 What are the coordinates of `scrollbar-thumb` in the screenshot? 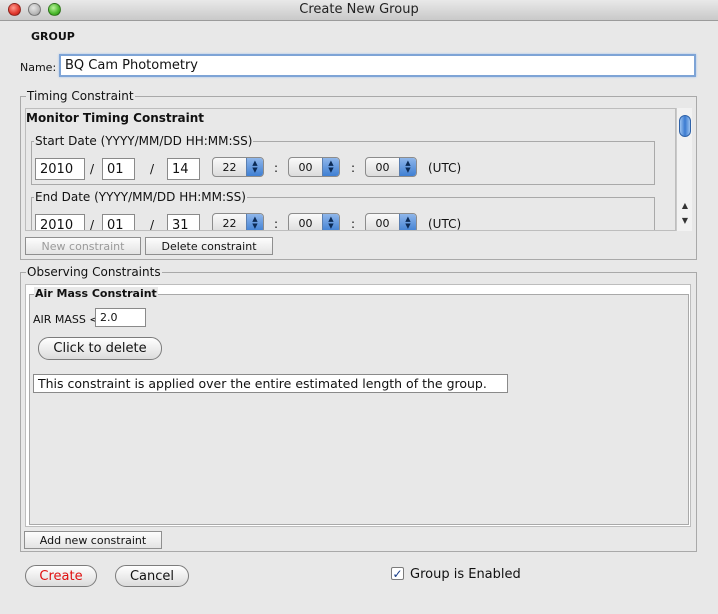 It's located at (685, 126).